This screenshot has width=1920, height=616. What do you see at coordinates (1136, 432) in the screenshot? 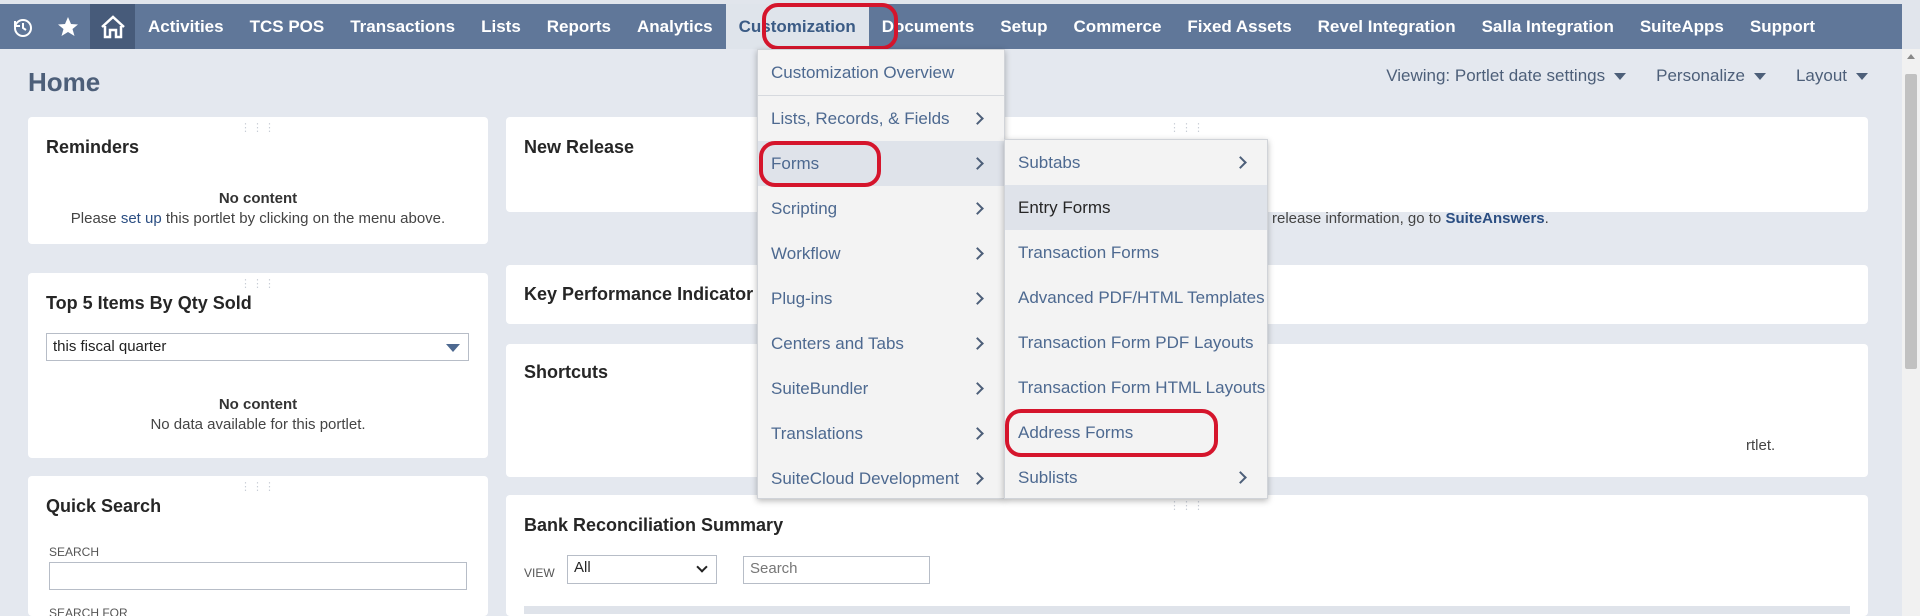
I see `submenu-item-address-forms: Address Forms` at bounding box center [1136, 432].